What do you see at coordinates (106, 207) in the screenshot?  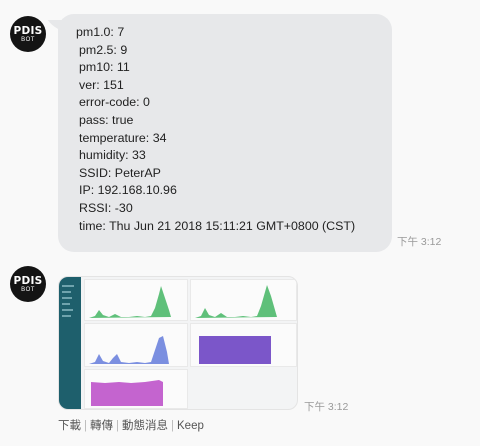 I see `message-line: RSSI: -30` at bounding box center [106, 207].